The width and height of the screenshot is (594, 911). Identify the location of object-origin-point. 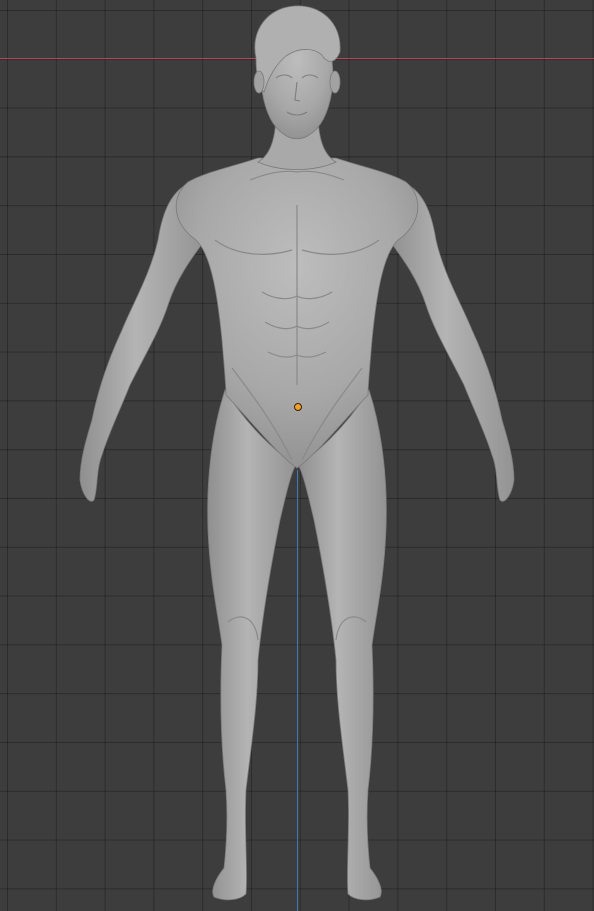
(298, 407).